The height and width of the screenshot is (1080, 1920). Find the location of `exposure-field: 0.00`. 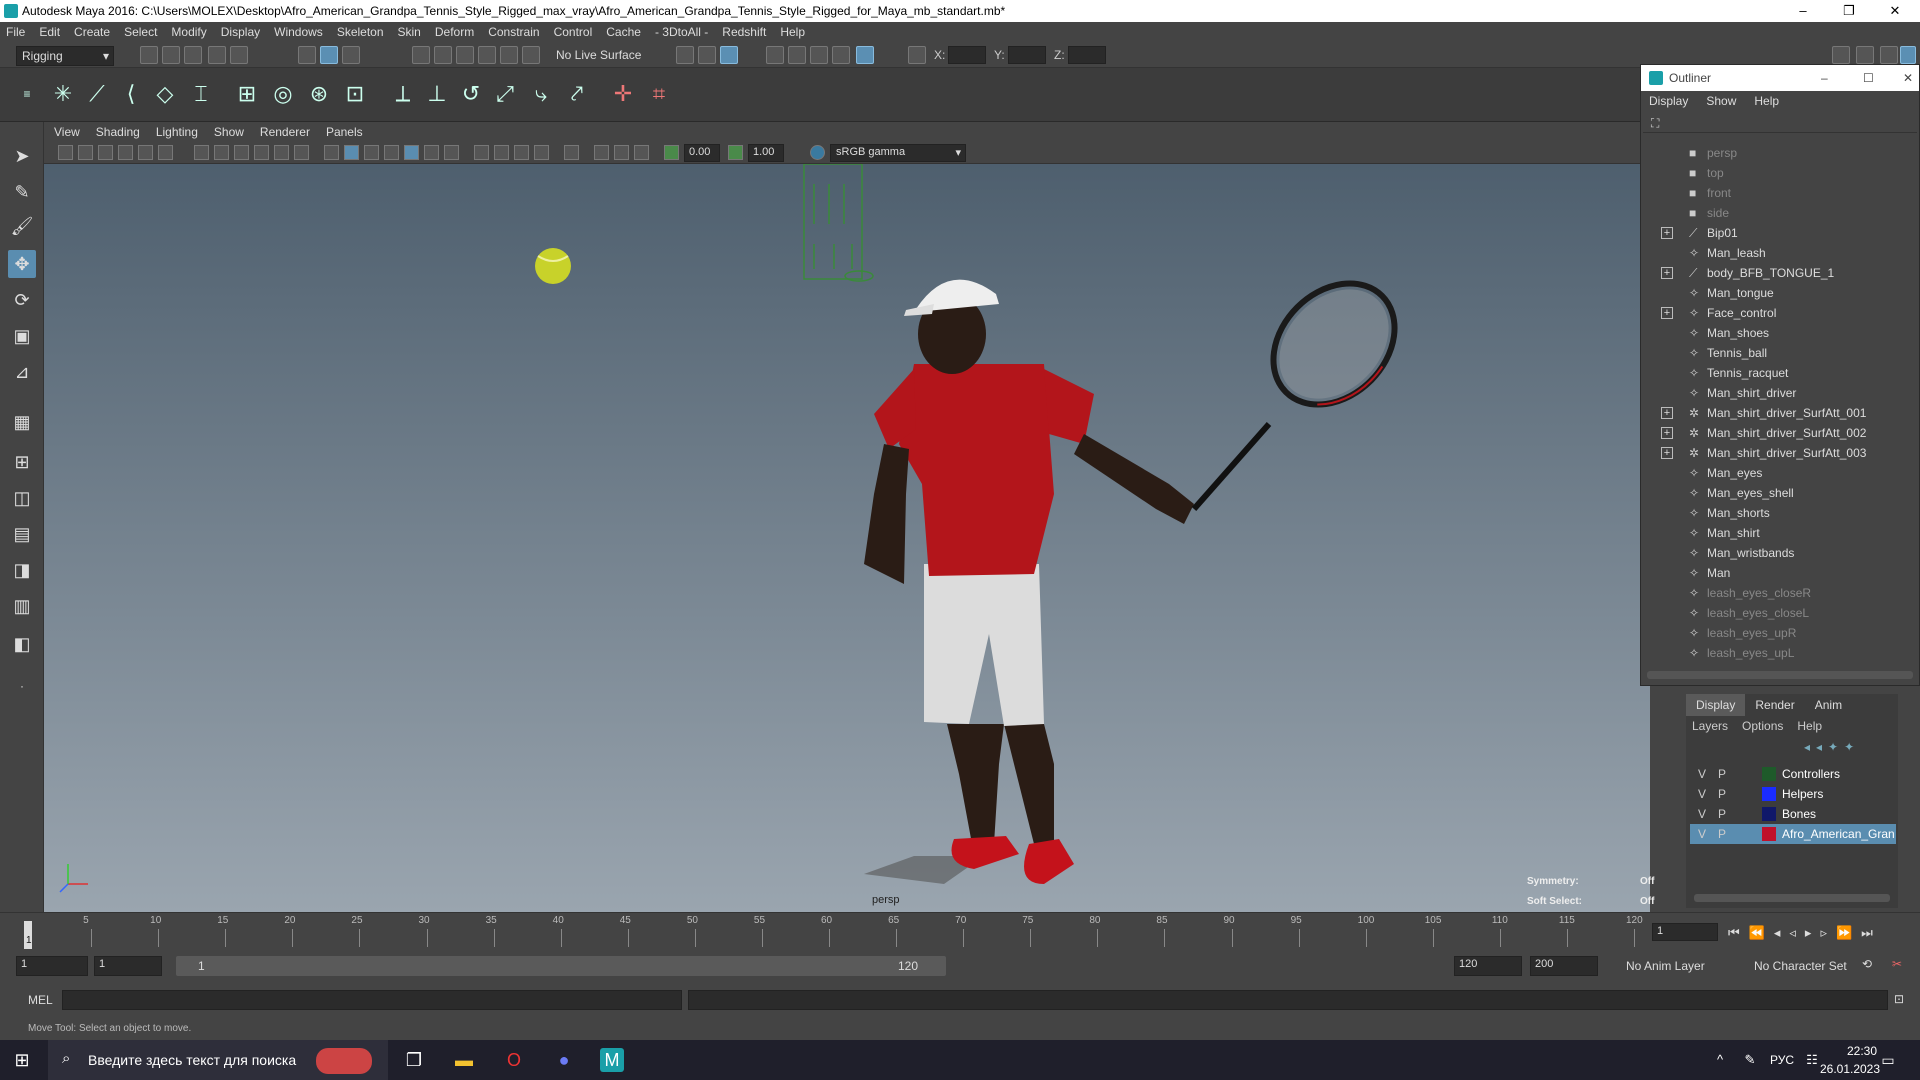

exposure-field: 0.00 is located at coordinates (702, 153).